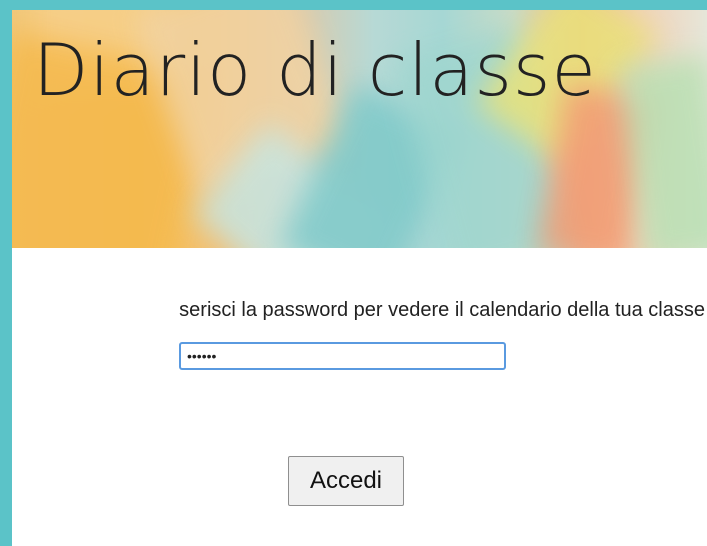 This screenshot has height=546, width=707. I want to click on page-title: Diario di classe, so click(315, 70).